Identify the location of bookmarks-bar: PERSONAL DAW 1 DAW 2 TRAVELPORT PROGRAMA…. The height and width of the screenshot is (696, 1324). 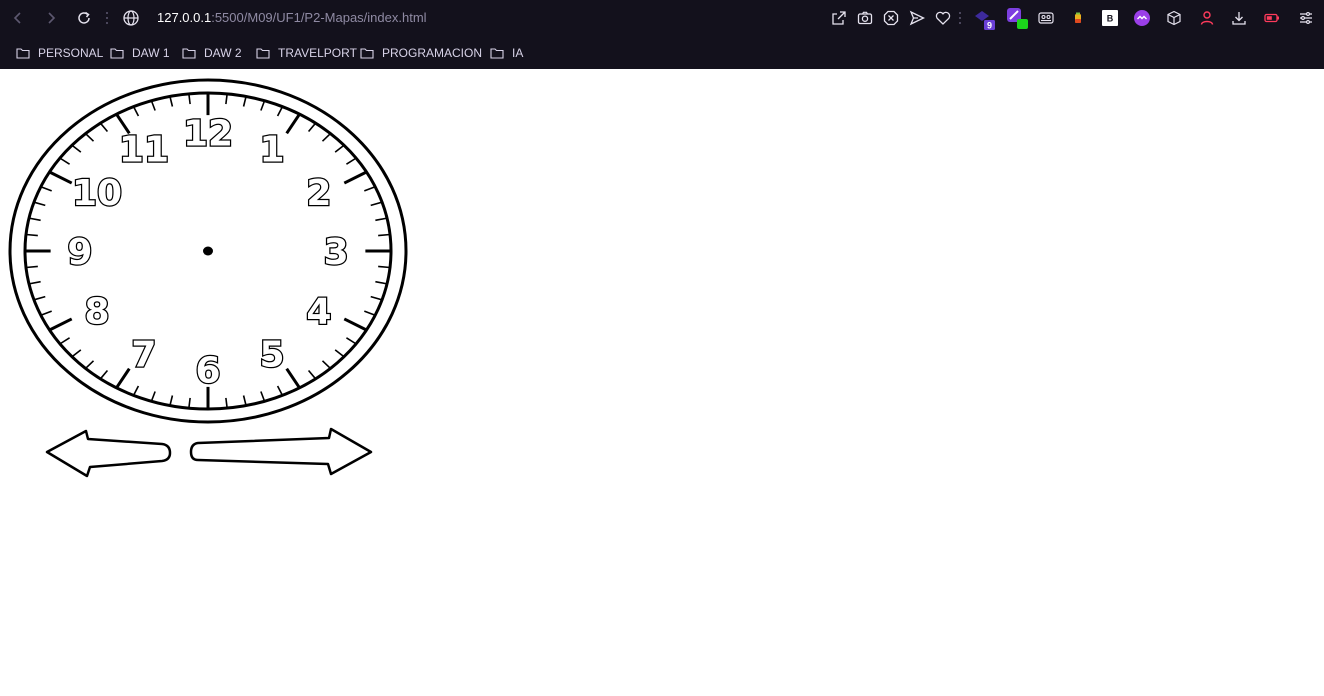
(662, 52).